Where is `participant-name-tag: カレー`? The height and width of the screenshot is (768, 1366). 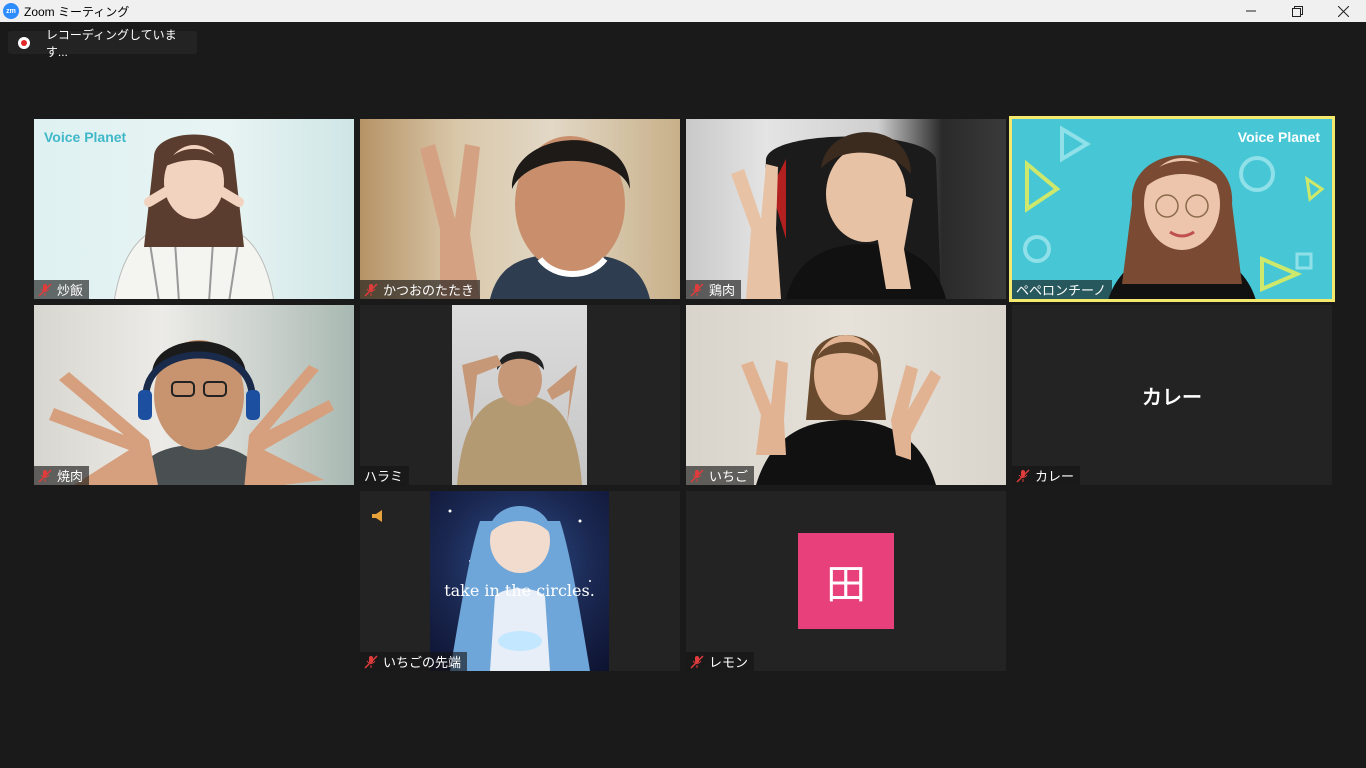 participant-name-tag: カレー is located at coordinates (1046, 475).